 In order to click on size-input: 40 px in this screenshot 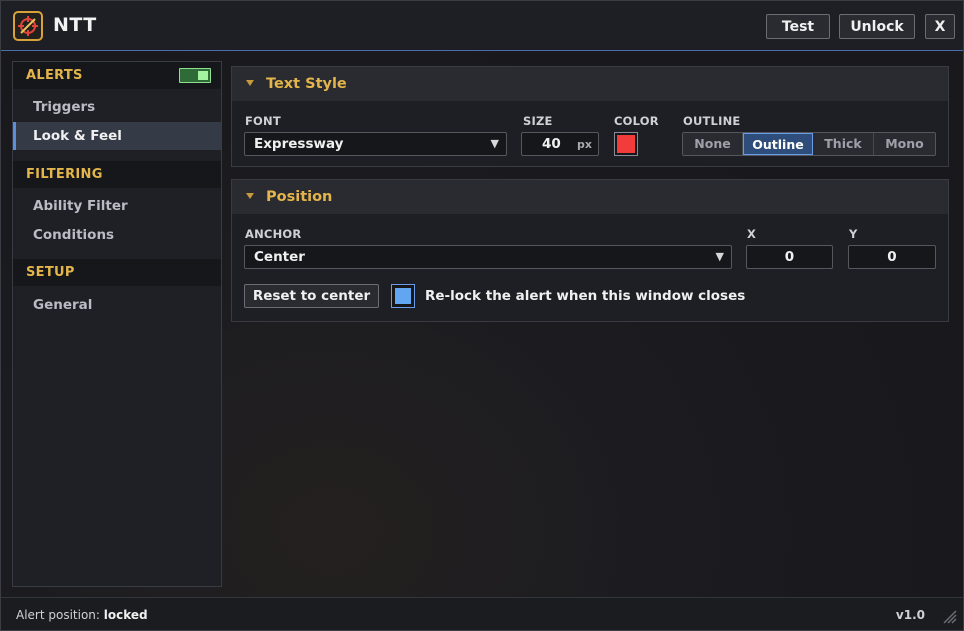, I will do `click(560, 144)`.